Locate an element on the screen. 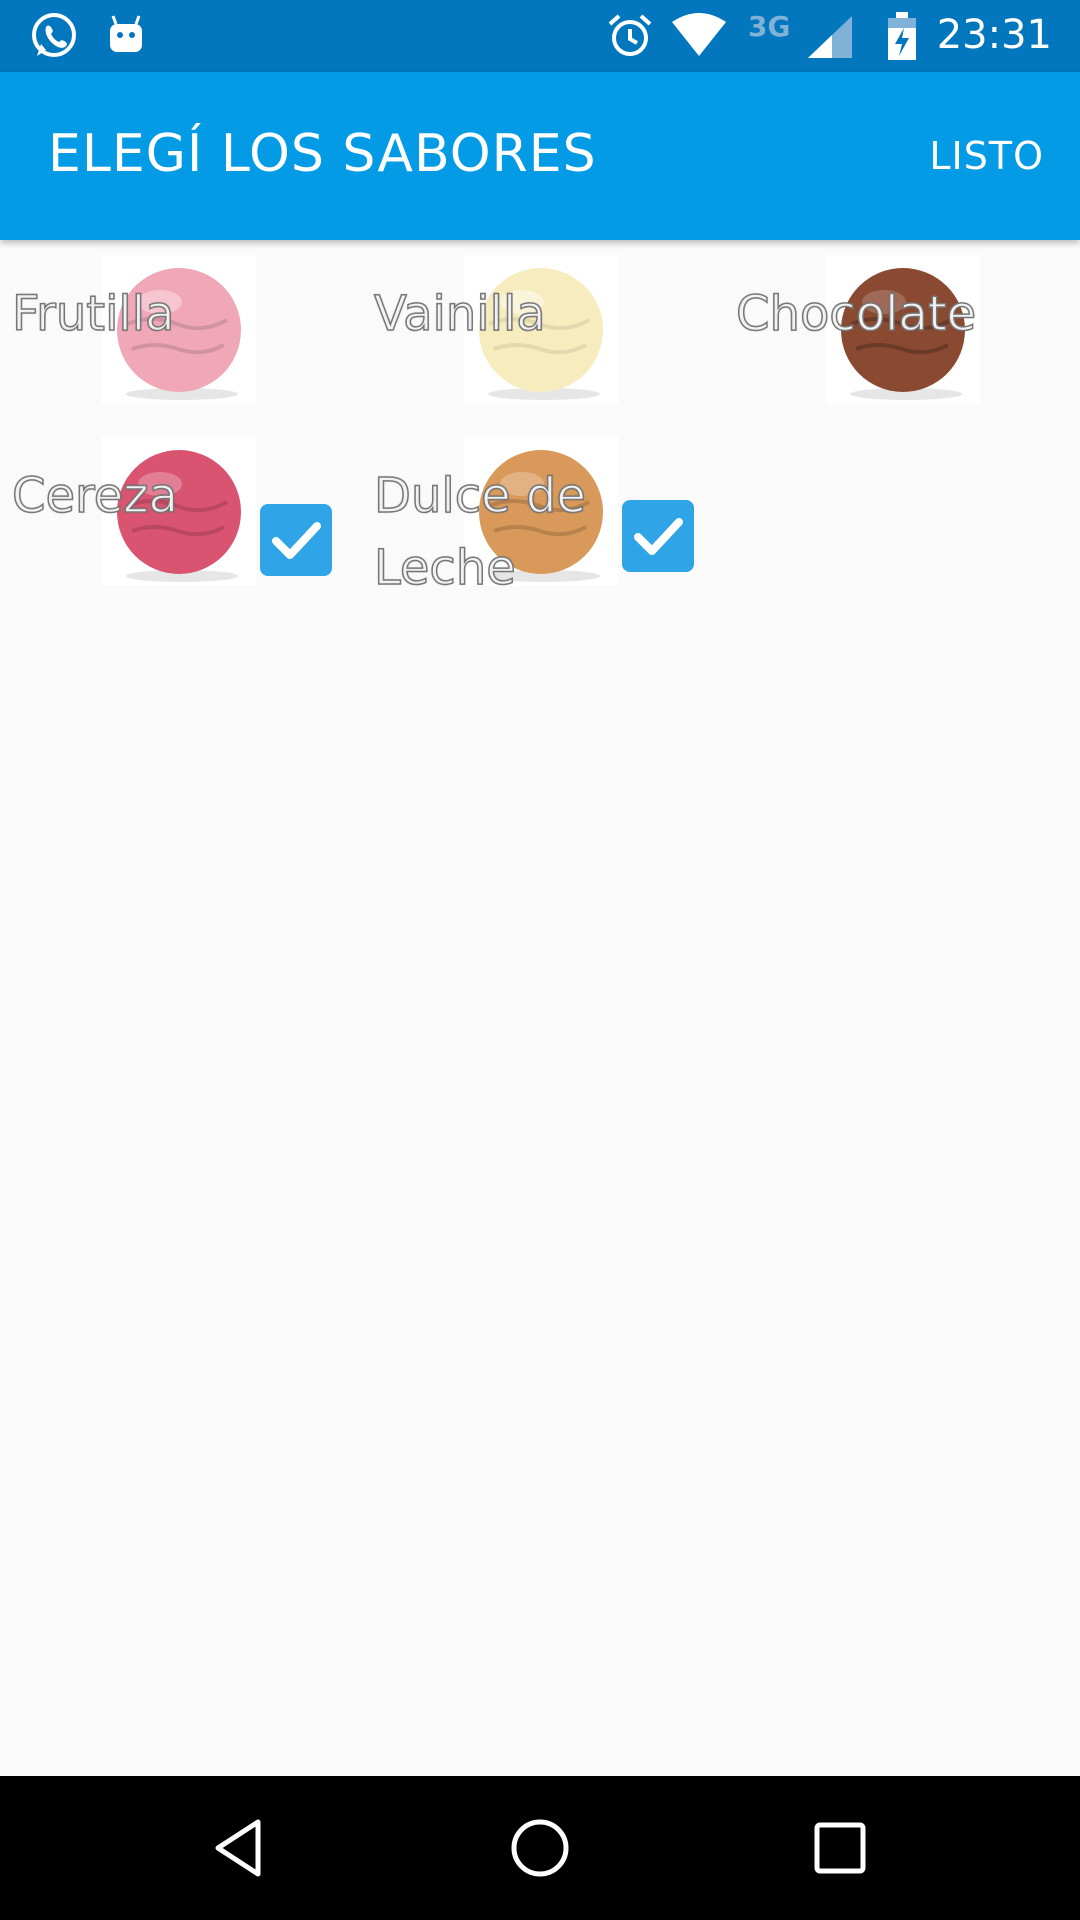 The height and width of the screenshot is (1920, 1080). status-bar: 3G 23:31 is located at coordinates (540, 36).